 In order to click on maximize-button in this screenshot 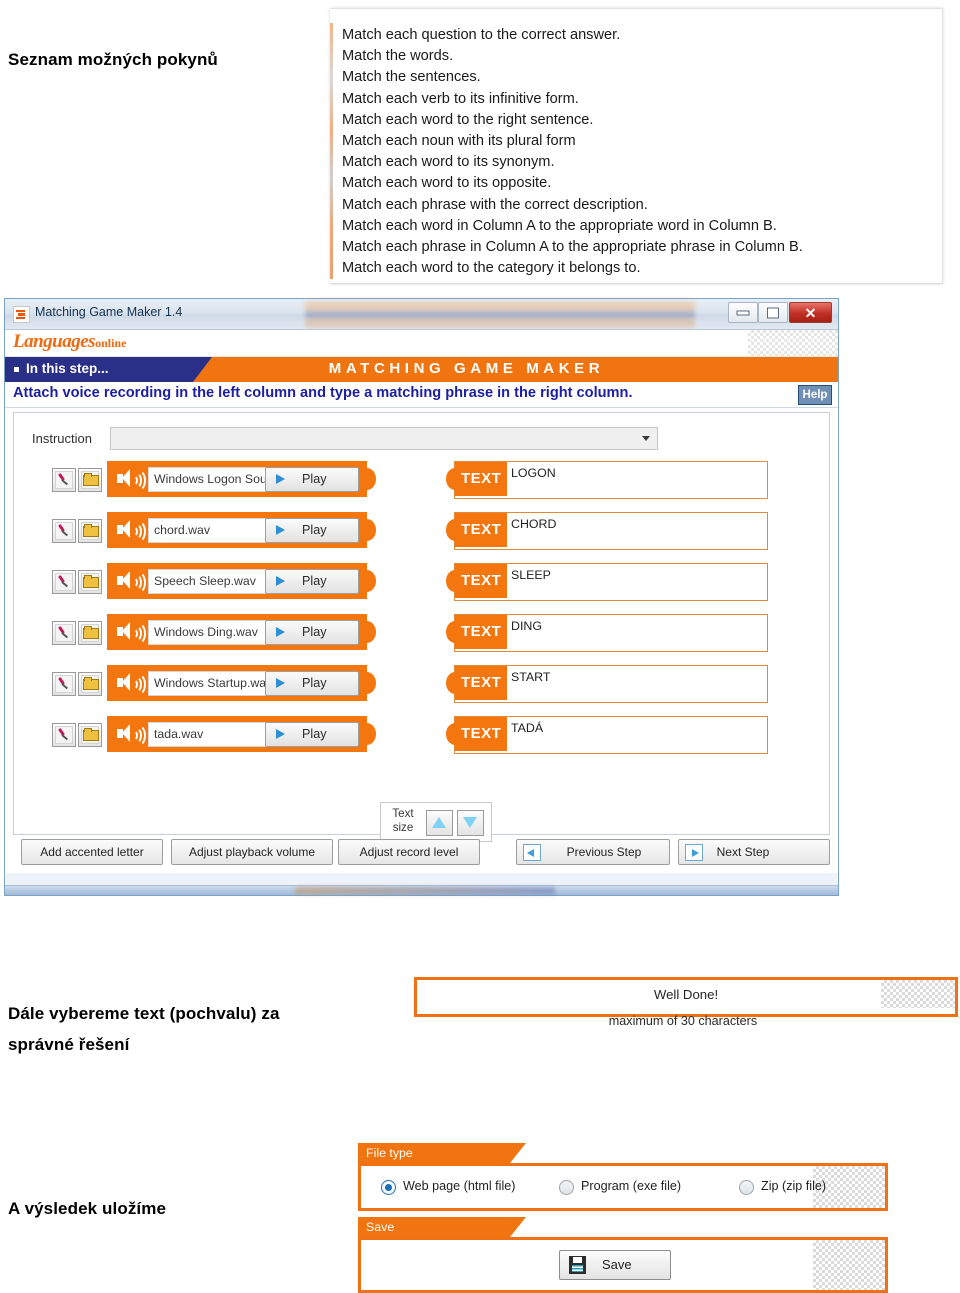, I will do `click(773, 312)`.